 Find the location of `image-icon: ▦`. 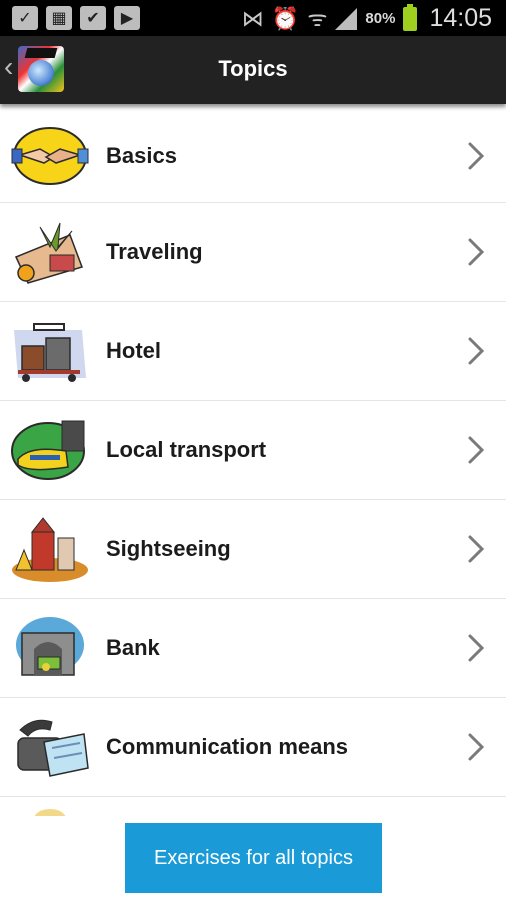

image-icon: ▦ is located at coordinates (59, 18).